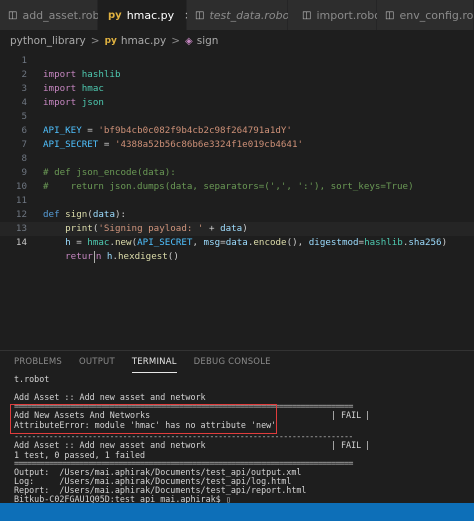  What do you see at coordinates (55, 15) in the screenshot?
I see `tab-add-asset-robot: ◫ add_asset.robot` at bounding box center [55, 15].